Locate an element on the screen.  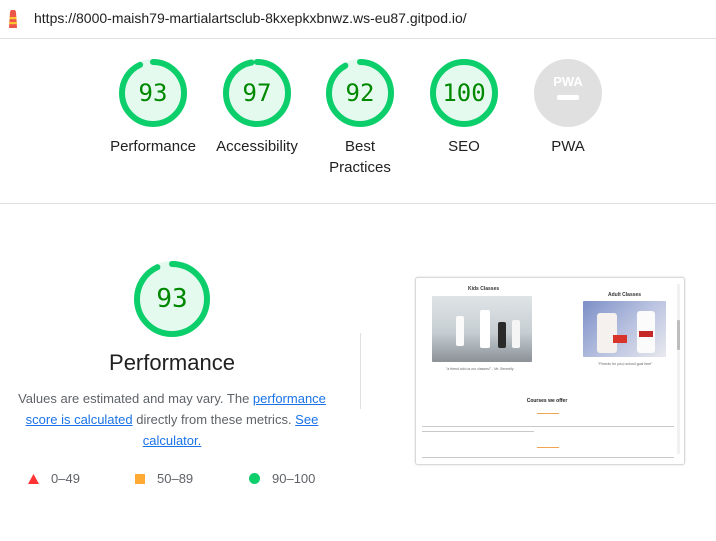
courses-heading: Courses we offer is located at coordinates (547, 401).